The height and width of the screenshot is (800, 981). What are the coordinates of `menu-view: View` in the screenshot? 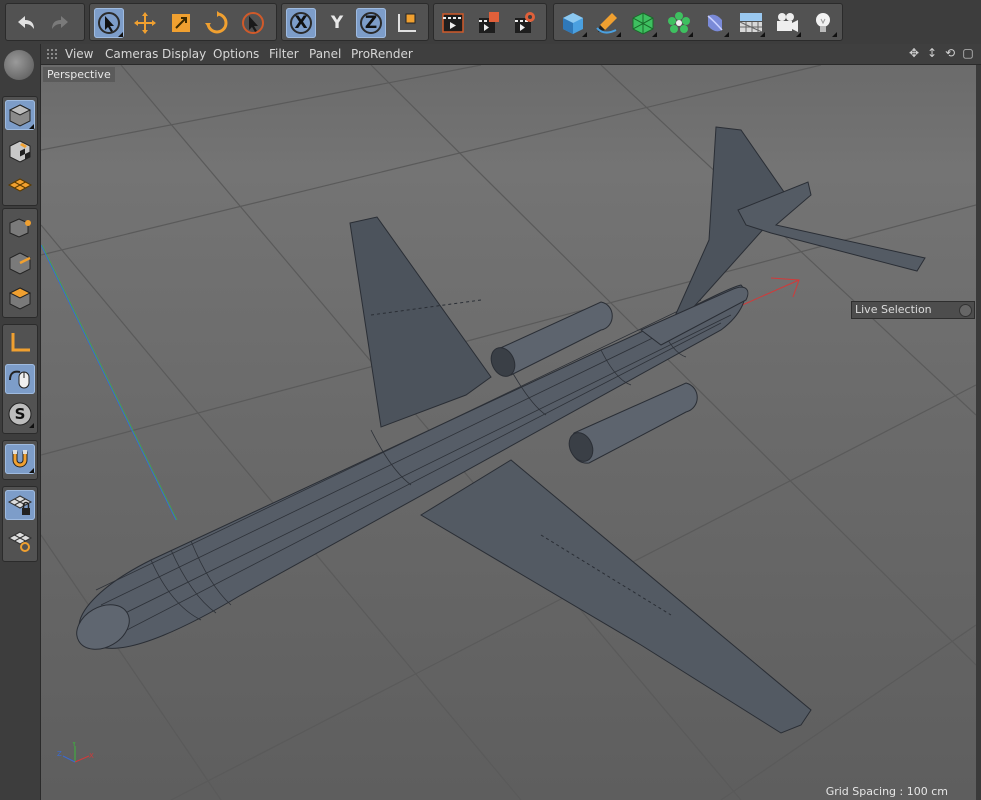 It's located at (79, 54).